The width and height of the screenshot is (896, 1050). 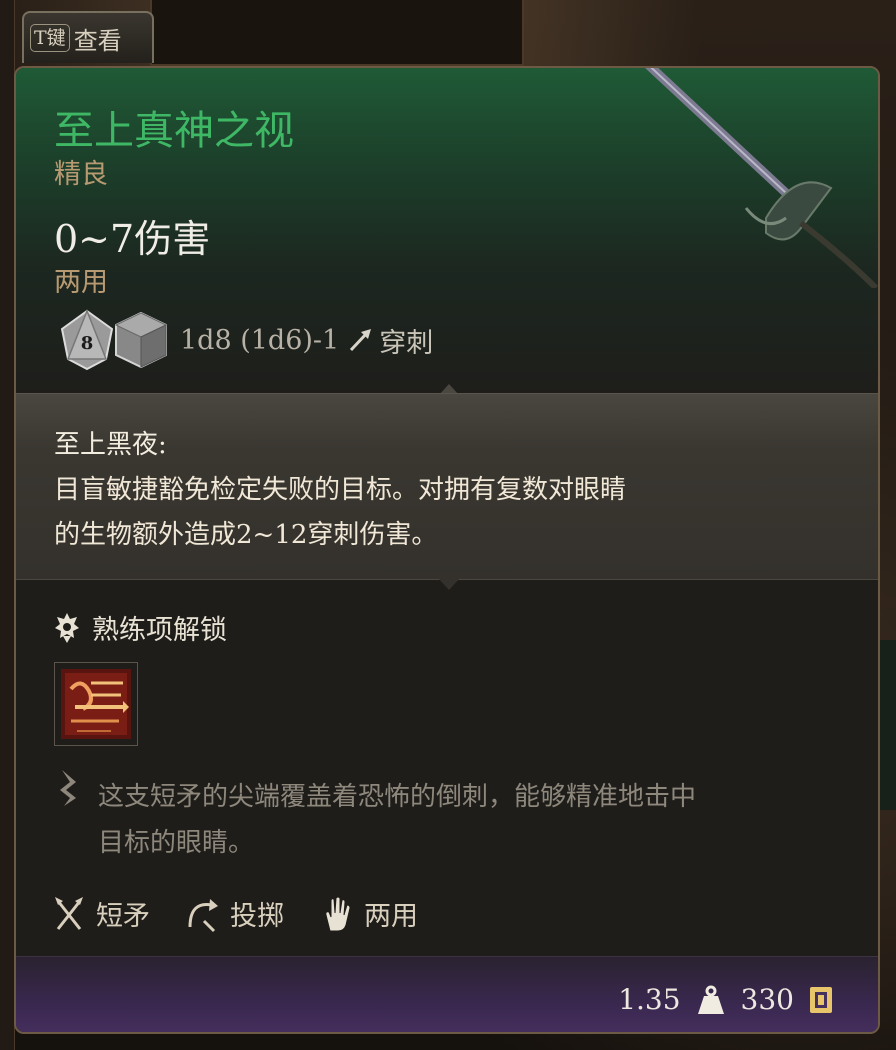 I want to click on lore-line-2: 目标的眼睛。, so click(x=176, y=843).